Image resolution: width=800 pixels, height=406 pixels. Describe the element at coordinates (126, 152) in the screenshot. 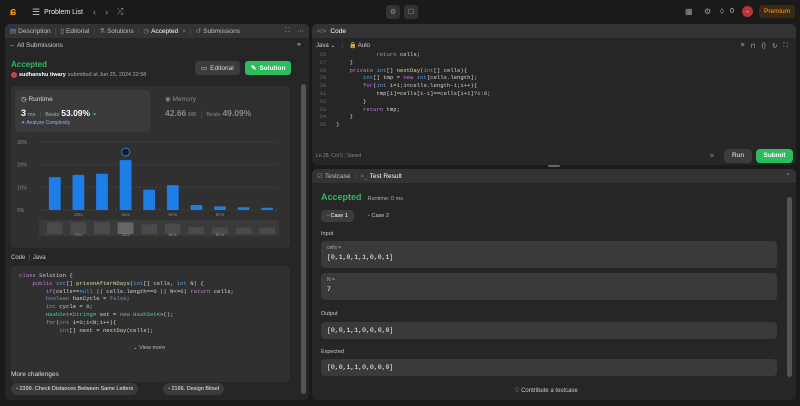

I see `user-position-marker` at that location.